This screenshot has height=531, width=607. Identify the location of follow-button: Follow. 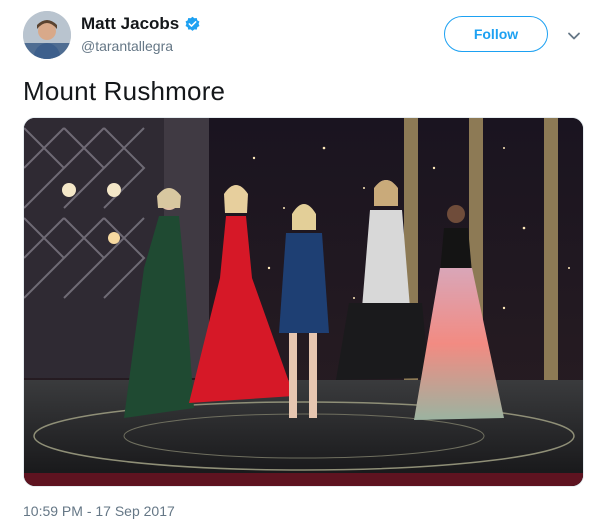
(496, 34).